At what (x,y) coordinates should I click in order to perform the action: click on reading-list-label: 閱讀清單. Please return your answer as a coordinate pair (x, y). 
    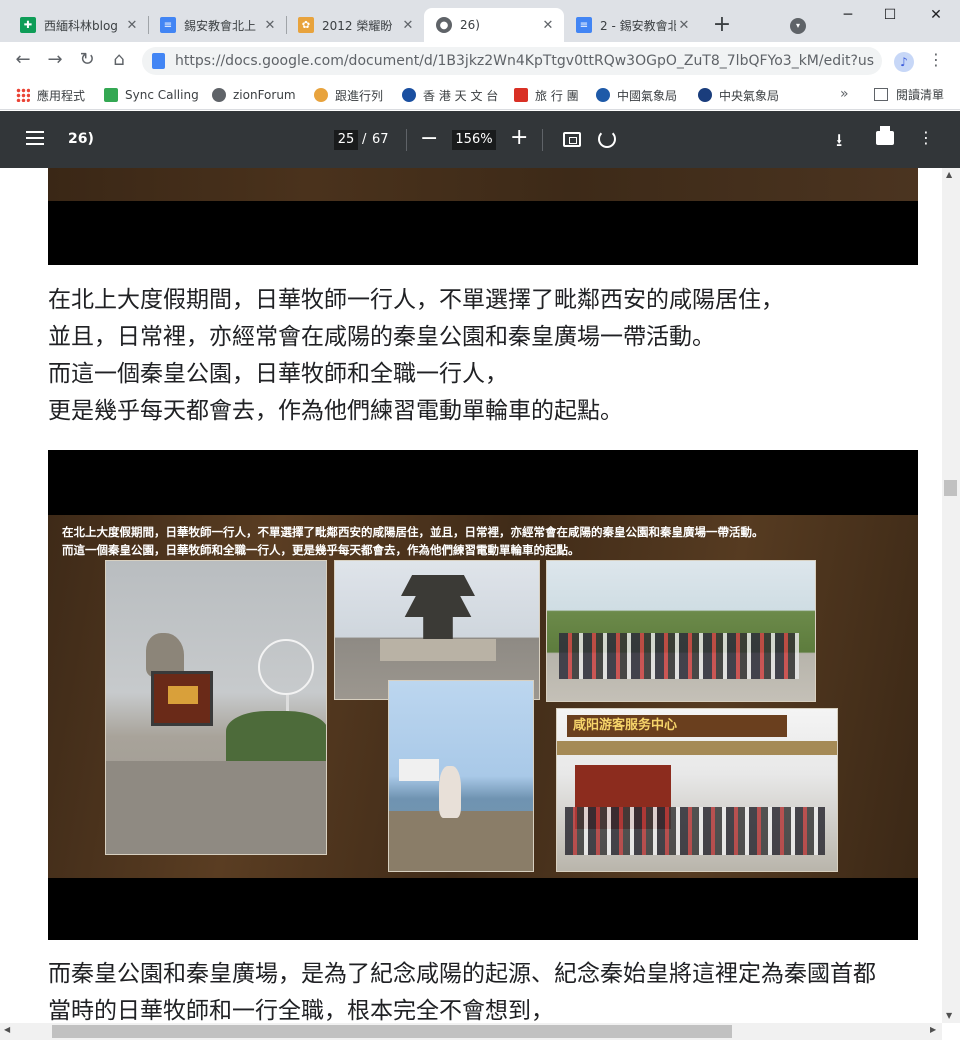
    Looking at the image, I should click on (920, 95).